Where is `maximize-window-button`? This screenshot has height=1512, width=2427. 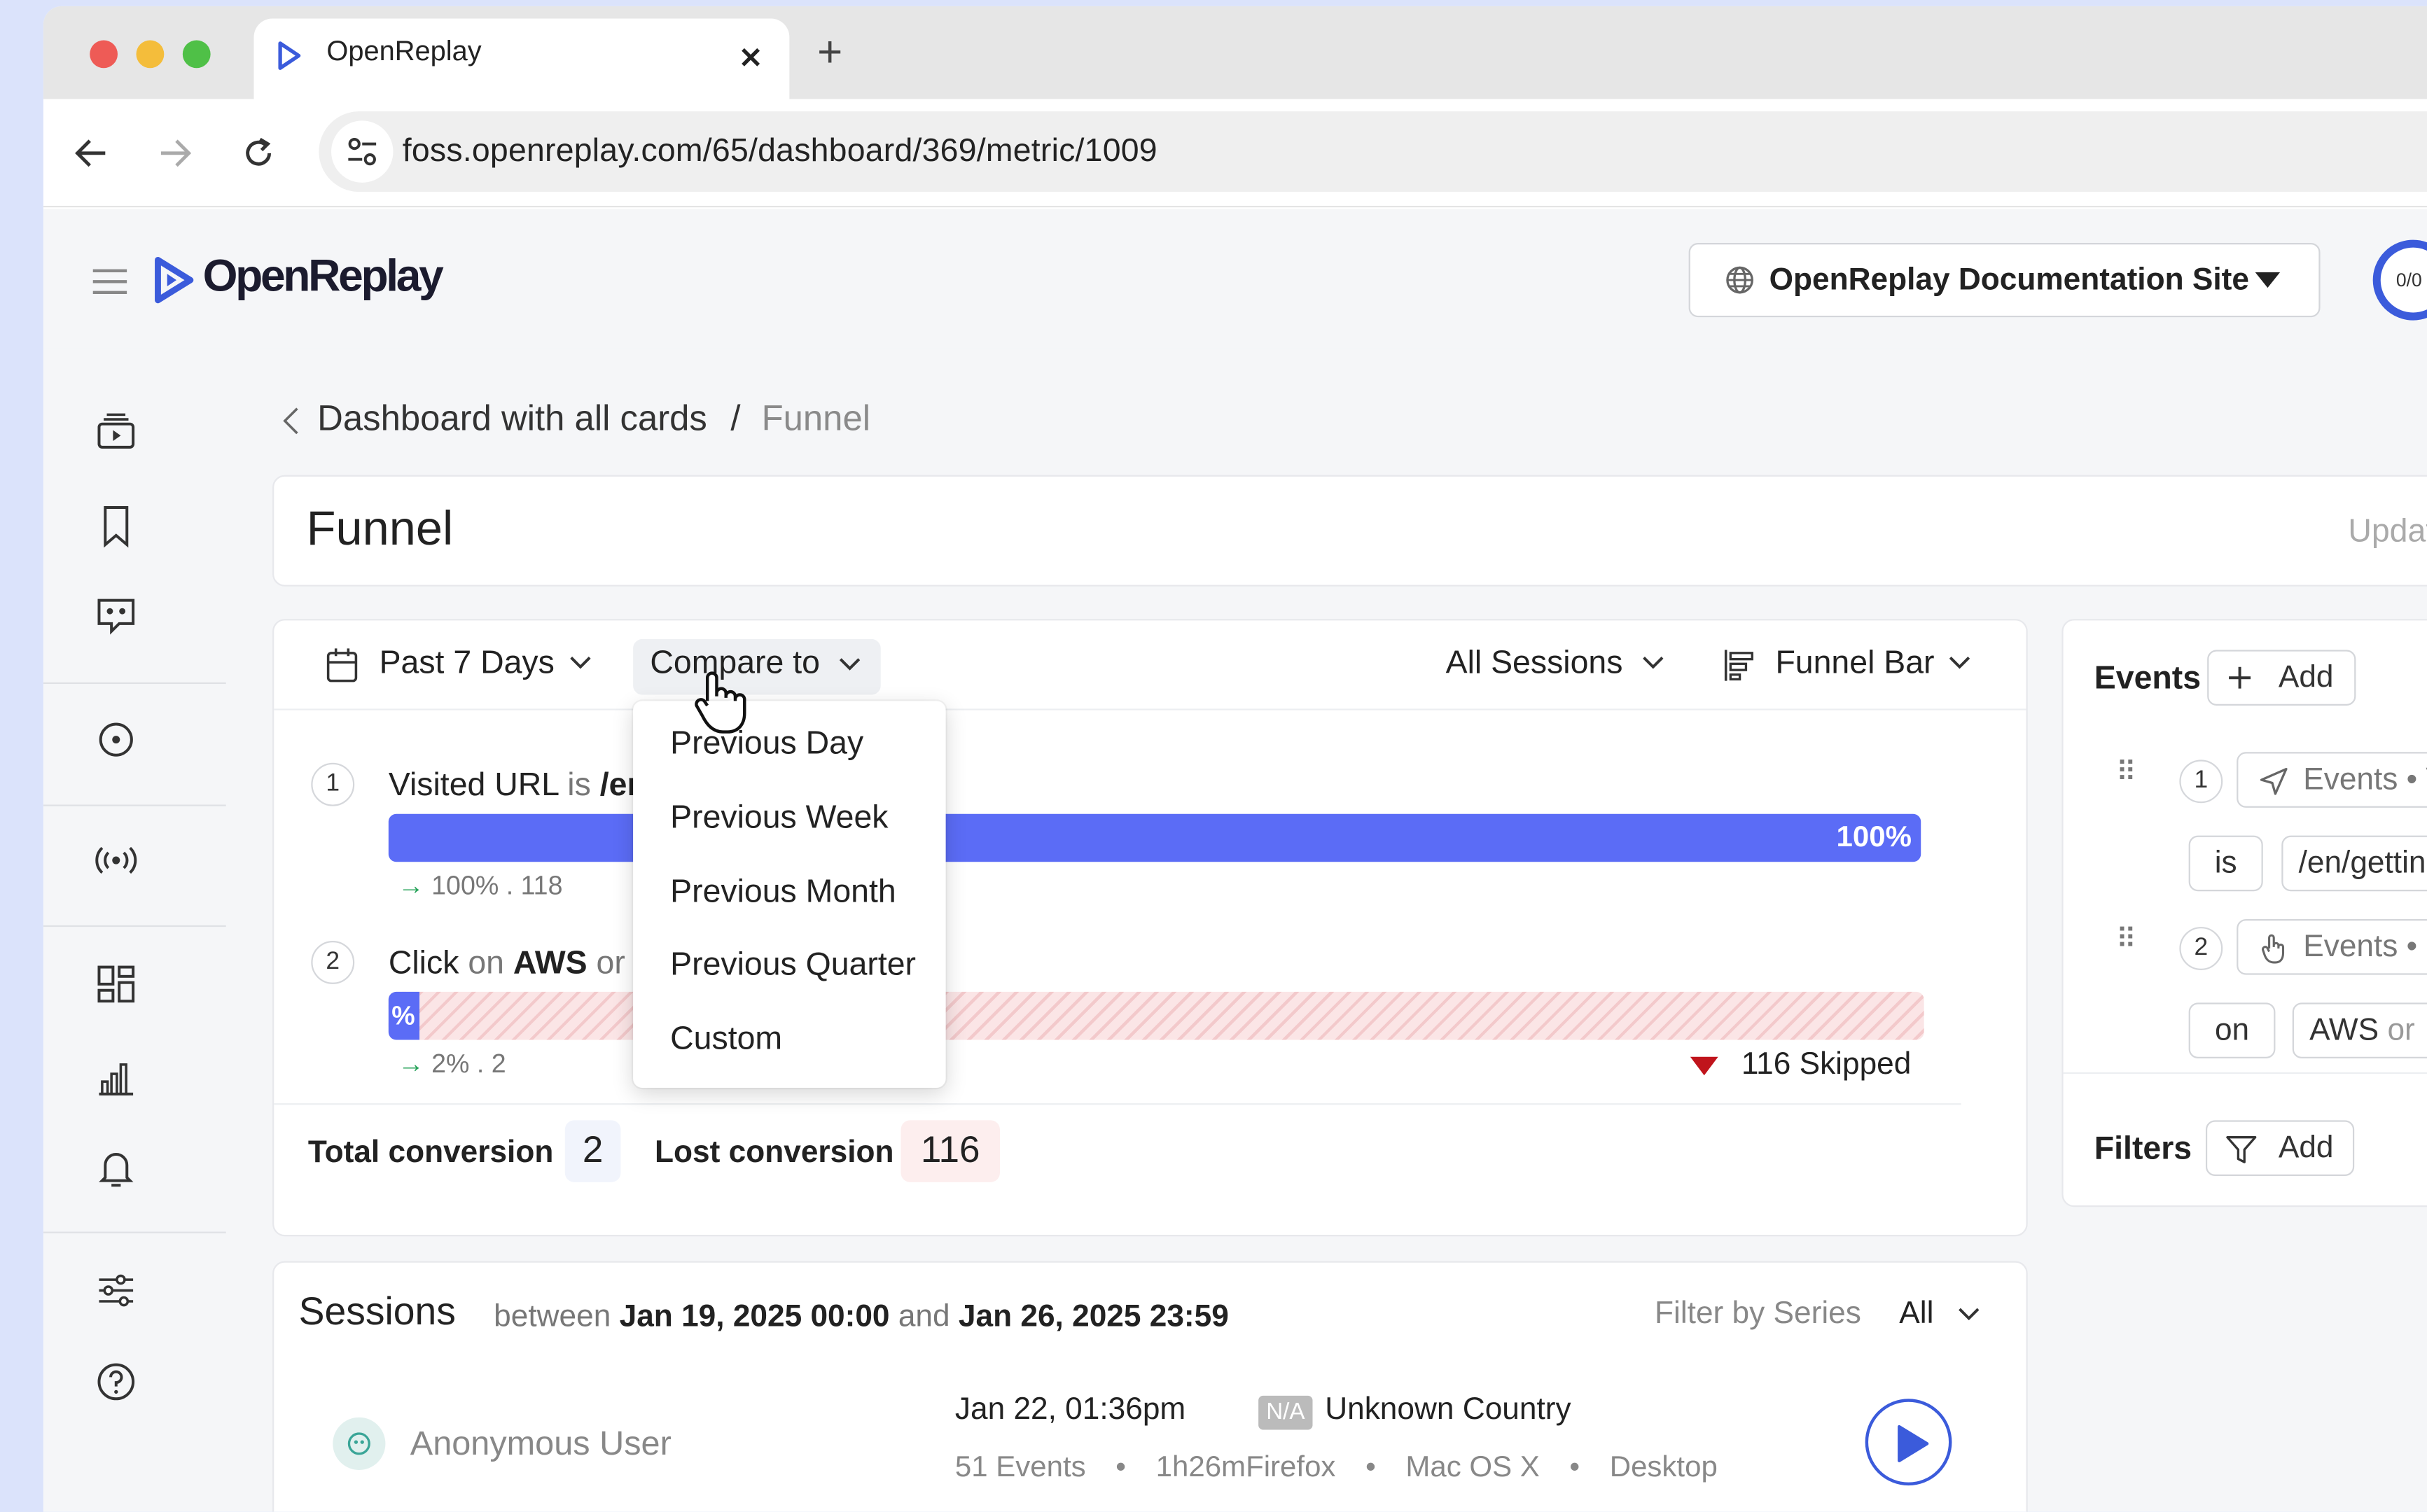
maximize-window-button is located at coordinates (196, 54).